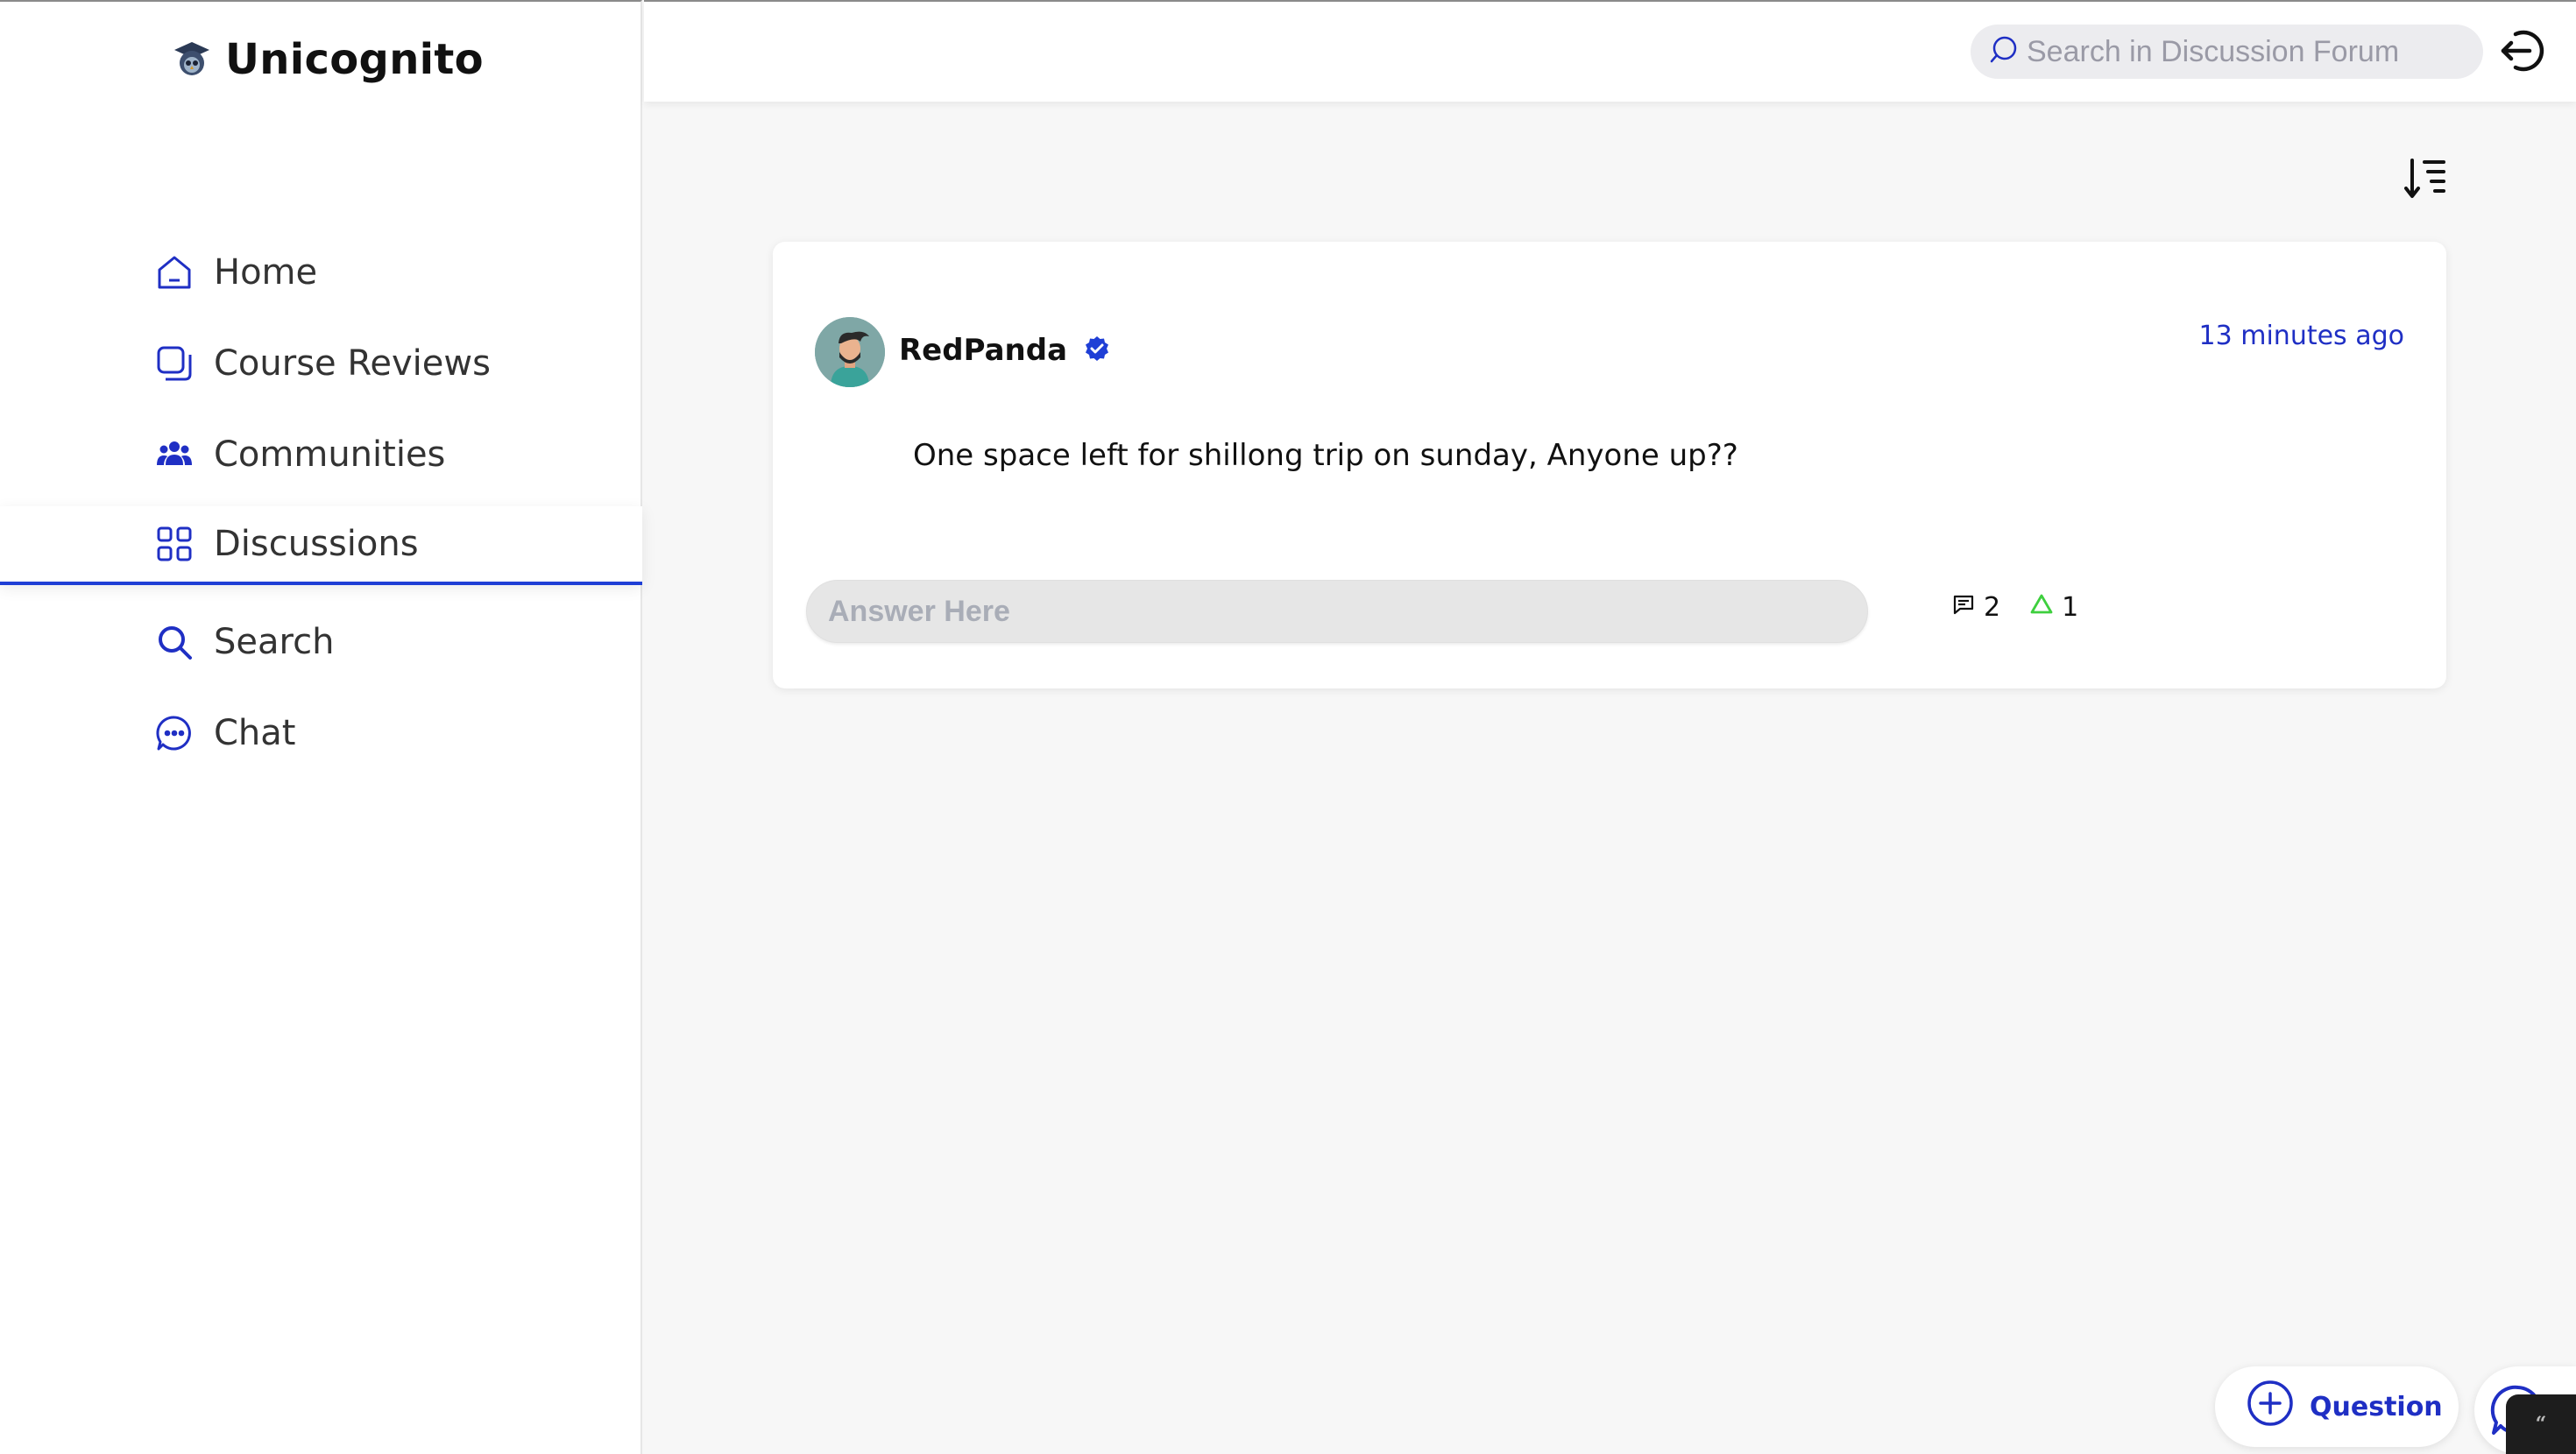 The height and width of the screenshot is (1454, 2576). What do you see at coordinates (2003, 51) in the screenshot?
I see `chat-search-icon` at bounding box center [2003, 51].